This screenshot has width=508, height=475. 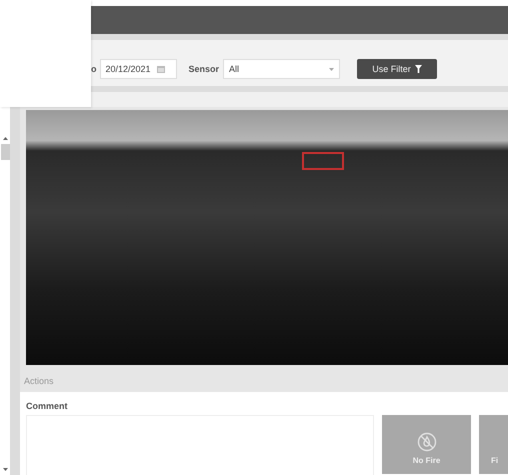 What do you see at coordinates (160, 69) in the screenshot?
I see `calendar-icon` at bounding box center [160, 69].